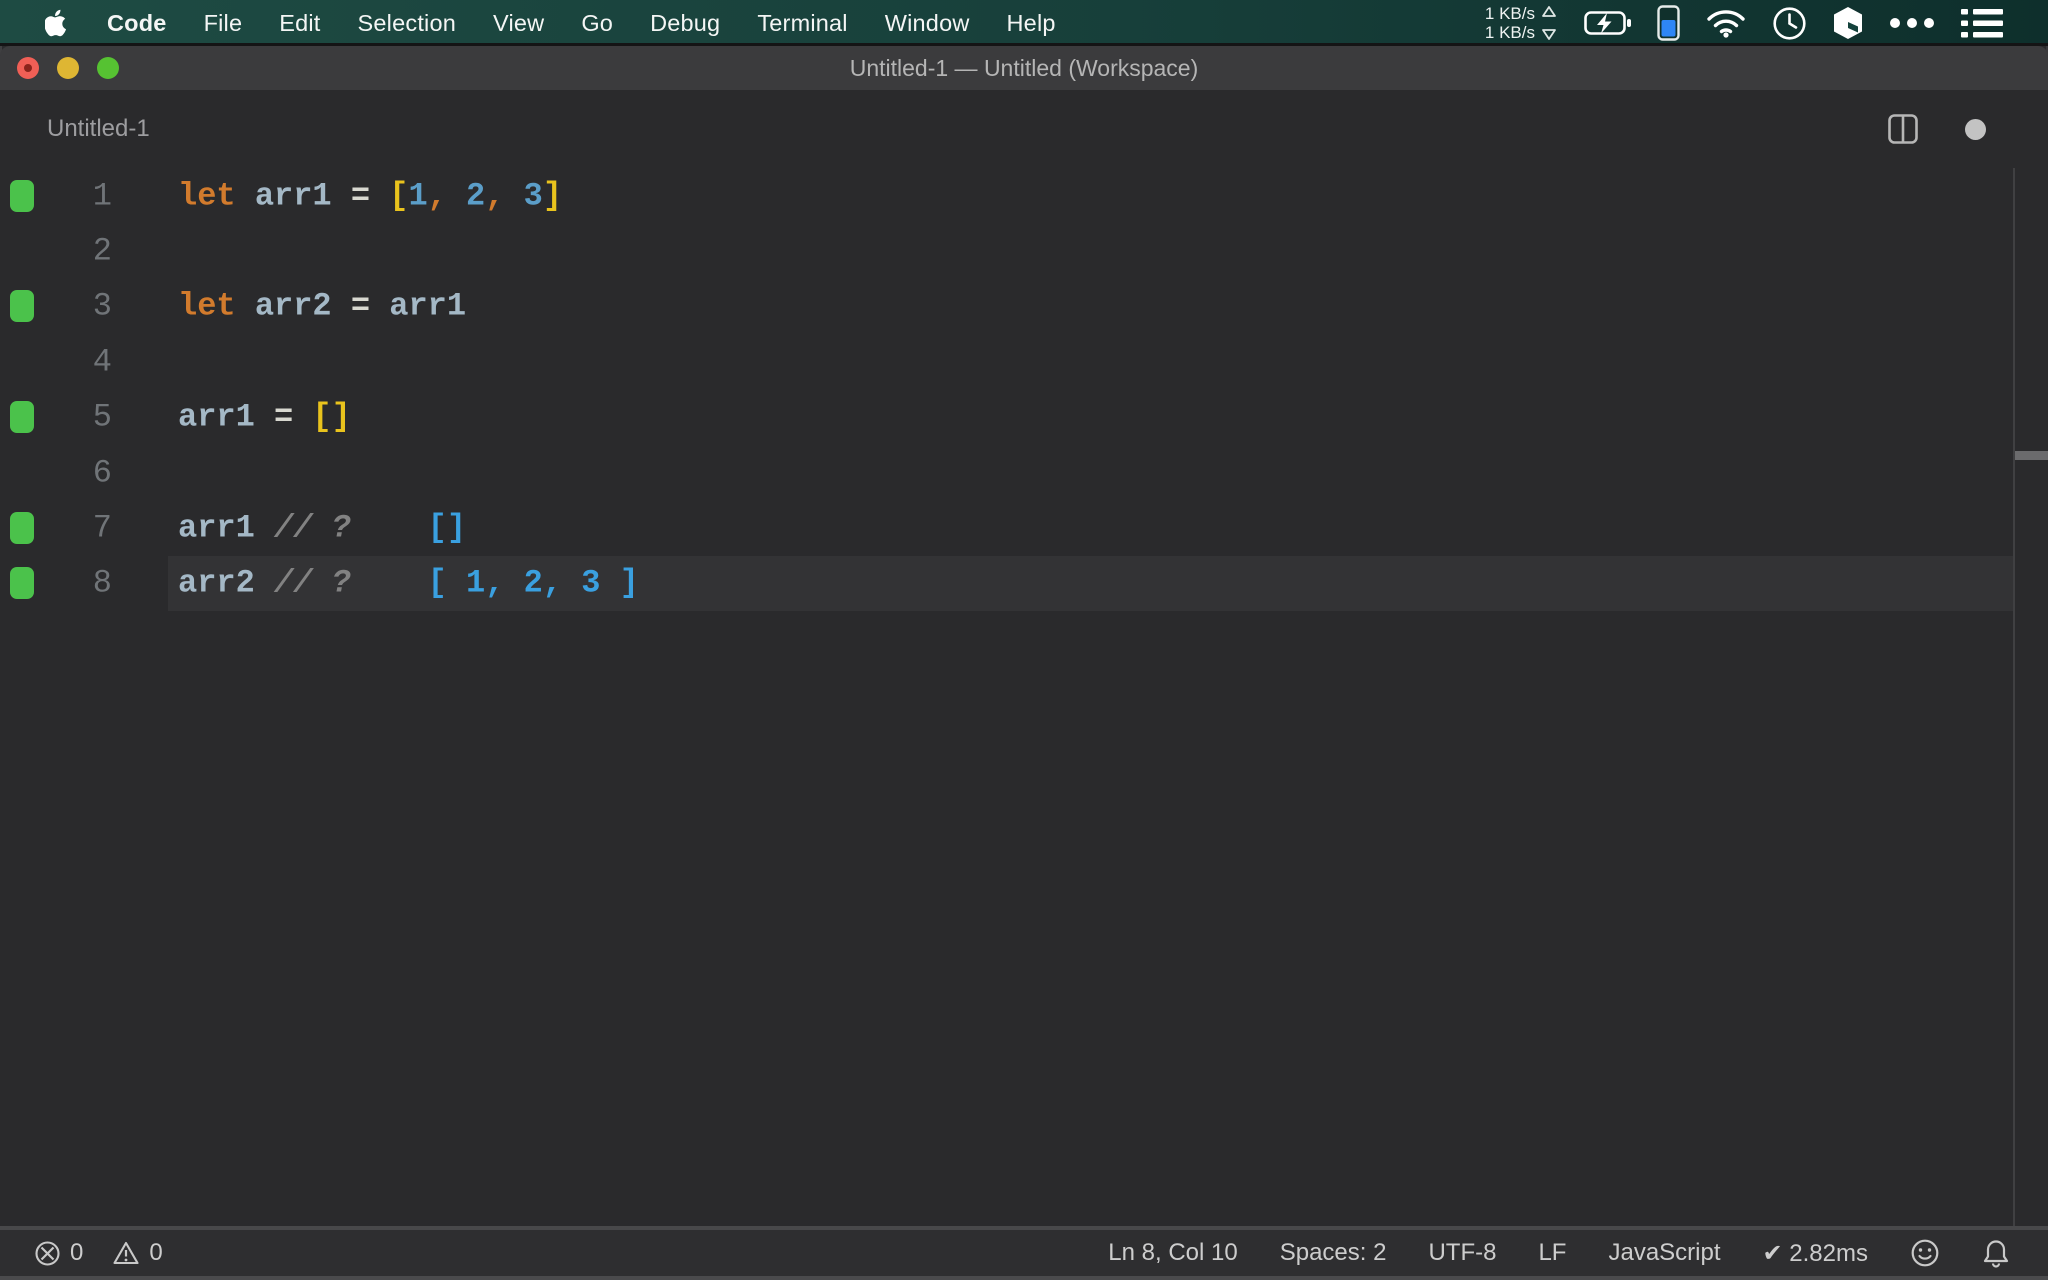 The height and width of the screenshot is (1280, 2048). What do you see at coordinates (408, 583) in the screenshot?
I see `code-text: arr2 // ? [ 1, 2, 3 ]` at bounding box center [408, 583].